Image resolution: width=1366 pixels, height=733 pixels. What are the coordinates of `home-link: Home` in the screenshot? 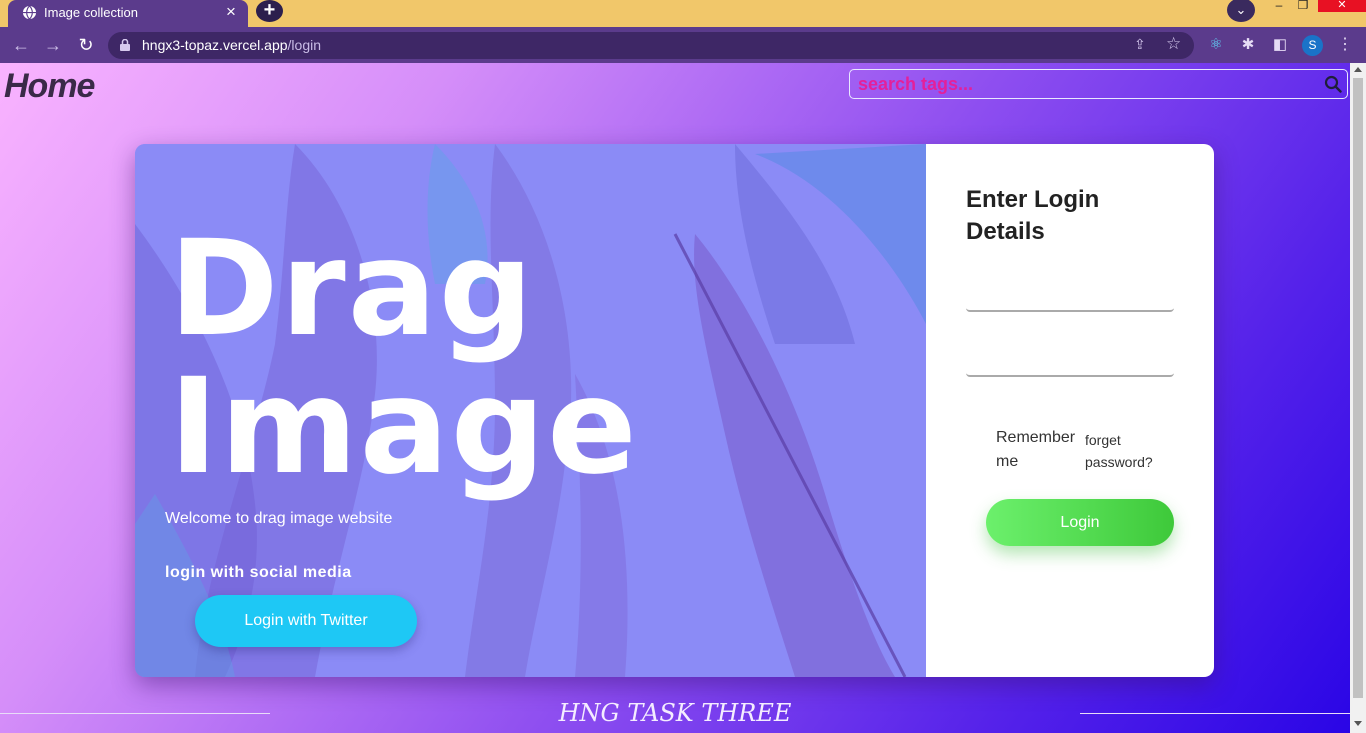 It's located at (49, 86).